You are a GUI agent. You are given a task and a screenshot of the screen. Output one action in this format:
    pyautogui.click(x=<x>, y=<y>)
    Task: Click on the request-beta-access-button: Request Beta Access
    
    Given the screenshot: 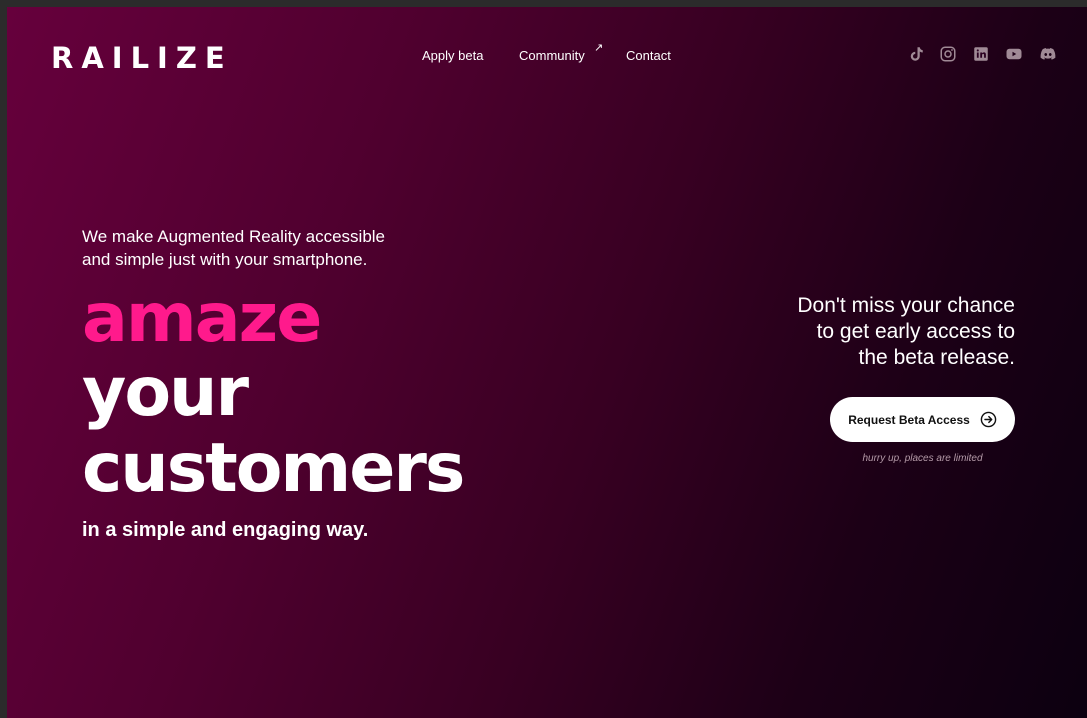 What is the action you would take?
    pyautogui.click(x=922, y=419)
    